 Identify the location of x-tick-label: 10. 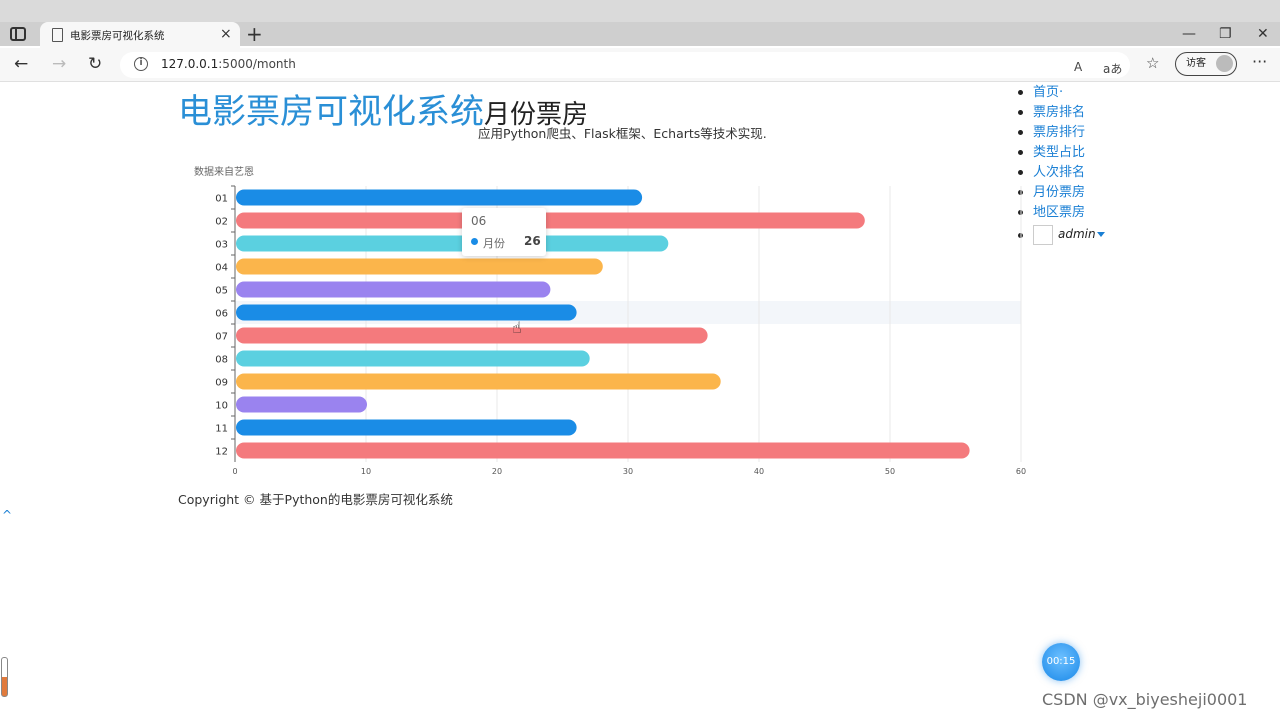
(366, 471).